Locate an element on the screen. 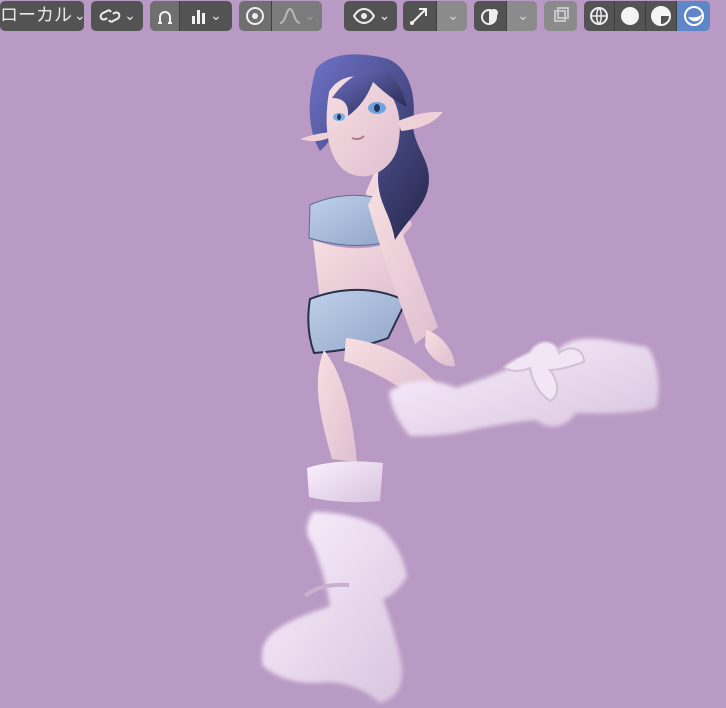  gizmo-button is located at coordinates (420, 16).